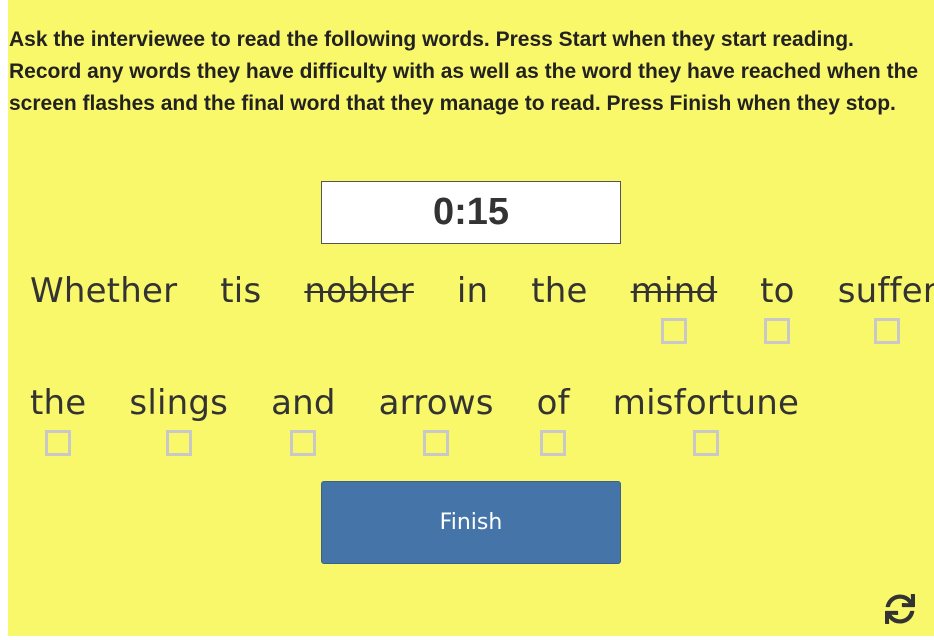 The height and width of the screenshot is (640, 934). I want to click on word-text: arrows, so click(436, 403).